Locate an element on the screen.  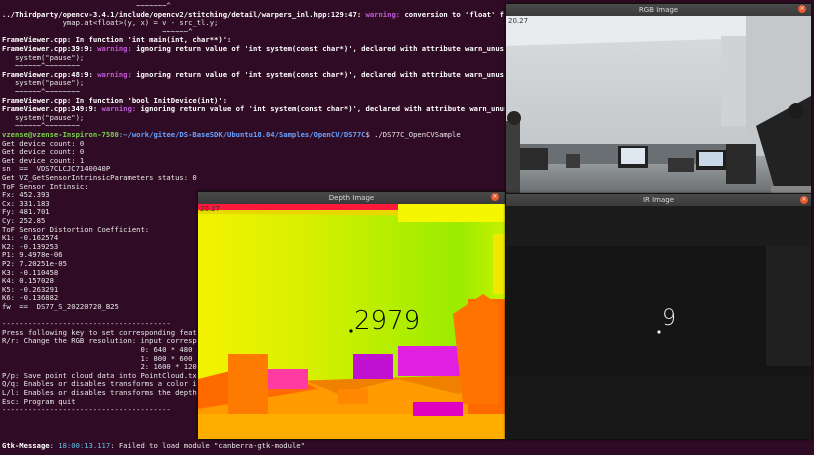
terminal-line: --------------------------------------- is located at coordinates (86, 410).